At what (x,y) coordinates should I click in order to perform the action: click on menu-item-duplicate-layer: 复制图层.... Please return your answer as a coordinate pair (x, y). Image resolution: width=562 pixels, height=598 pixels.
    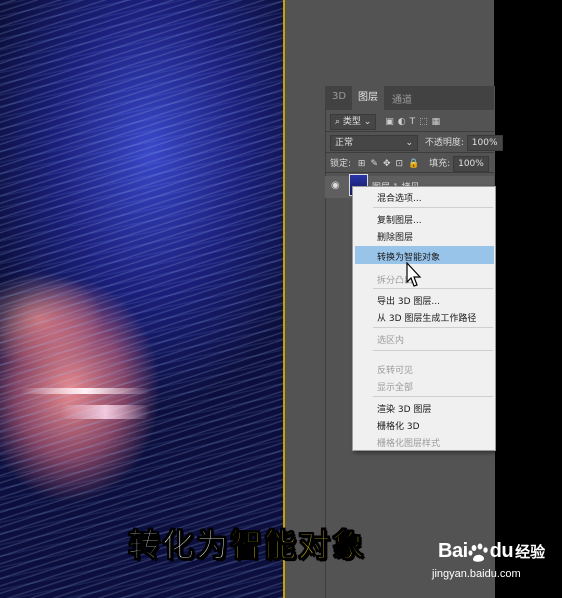
    Looking at the image, I should click on (399, 219).